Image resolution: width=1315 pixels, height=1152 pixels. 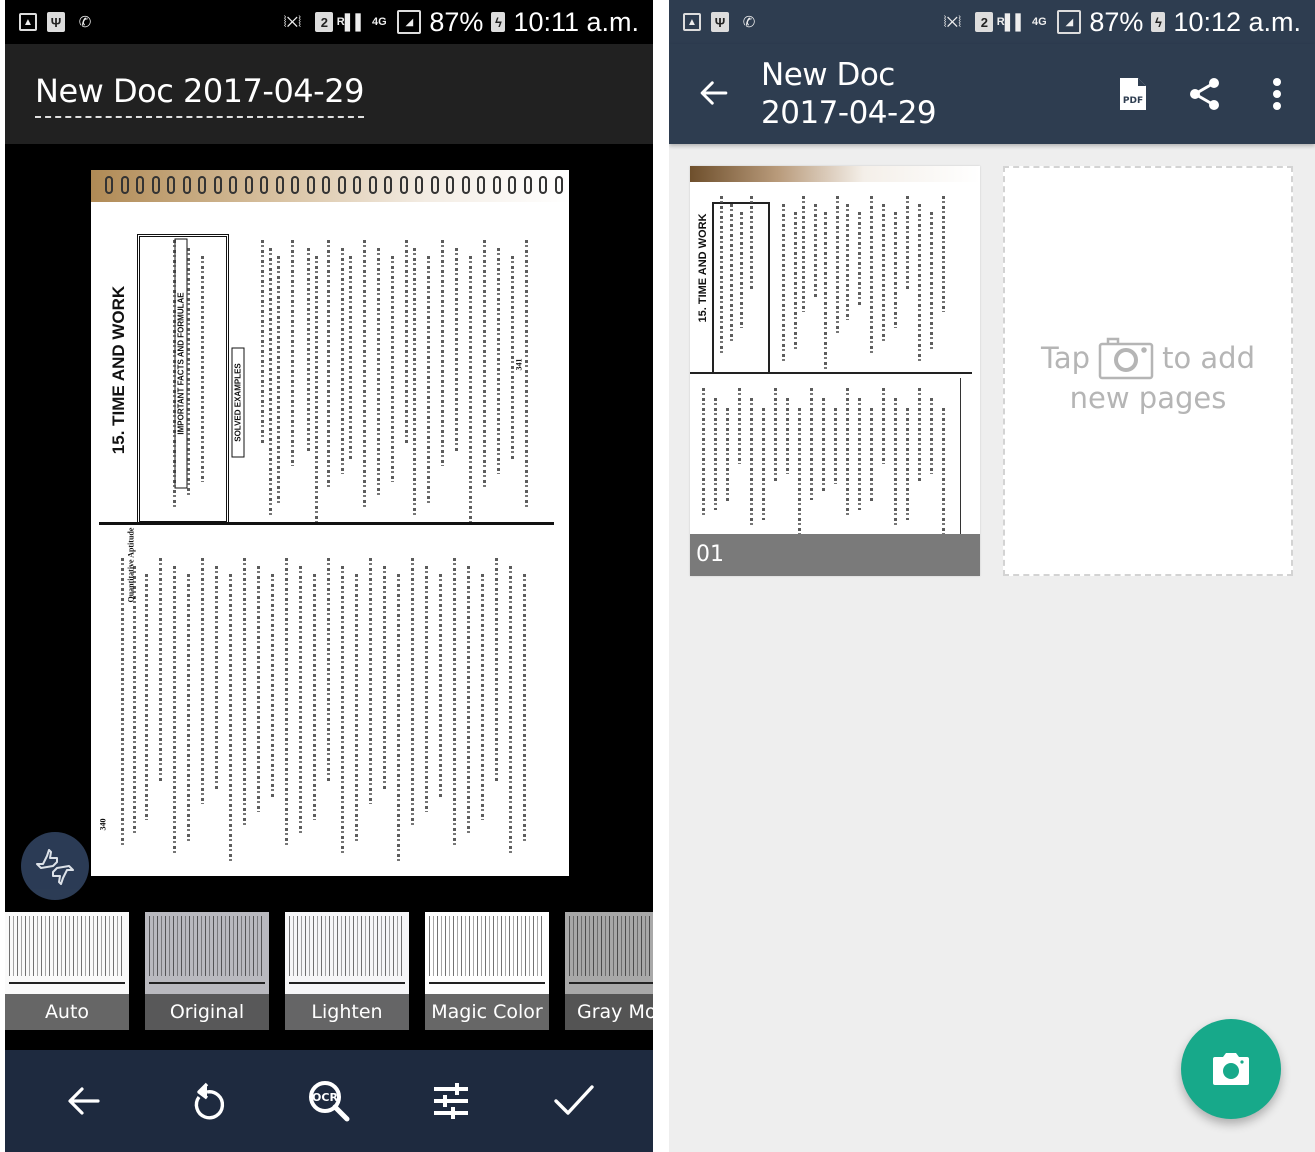 I want to click on clock: 10:11 a.m., so click(x=576, y=21).